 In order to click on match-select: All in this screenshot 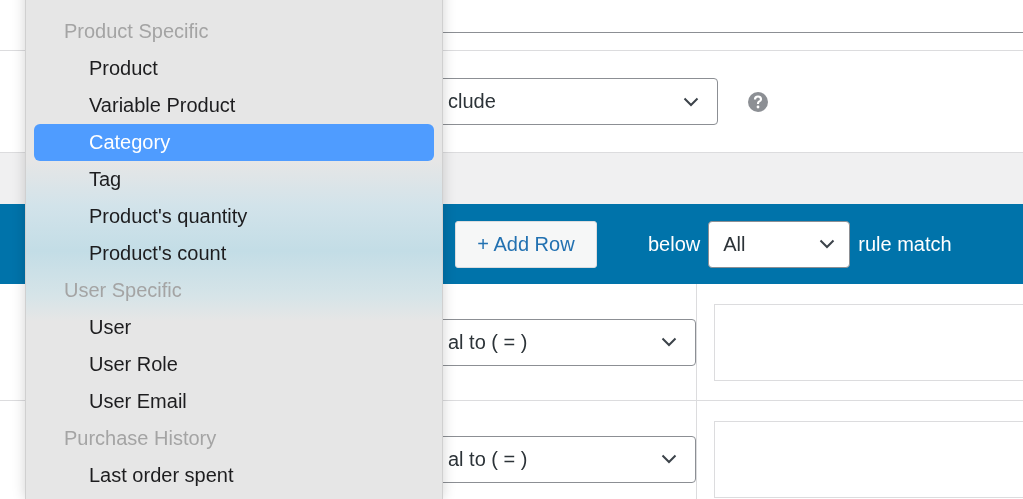, I will do `click(779, 244)`.